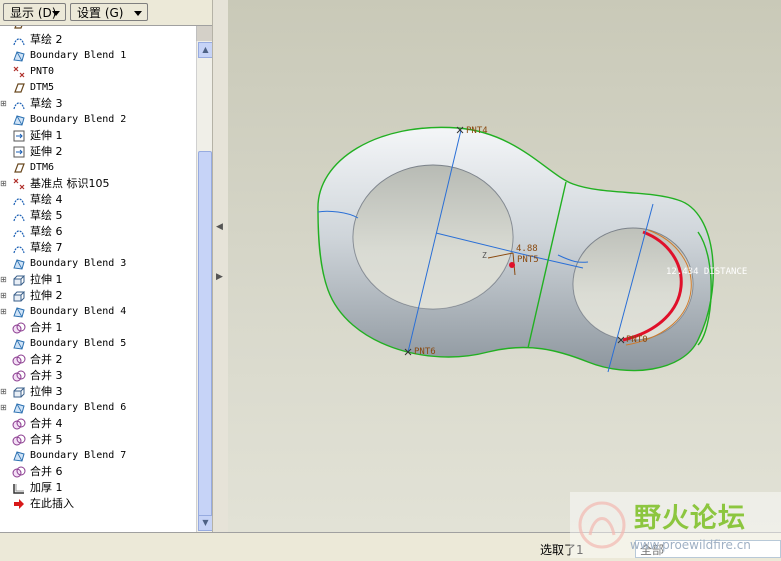  Describe the element at coordinates (46, 391) in the screenshot. I see `tree-item-label: 拉伸 3` at that location.